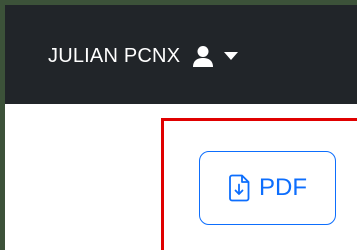 This screenshot has height=250, width=357. What do you see at coordinates (231, 56) in the screenshot?
I see `caret-down-icon` at bounding box center [231, 56].